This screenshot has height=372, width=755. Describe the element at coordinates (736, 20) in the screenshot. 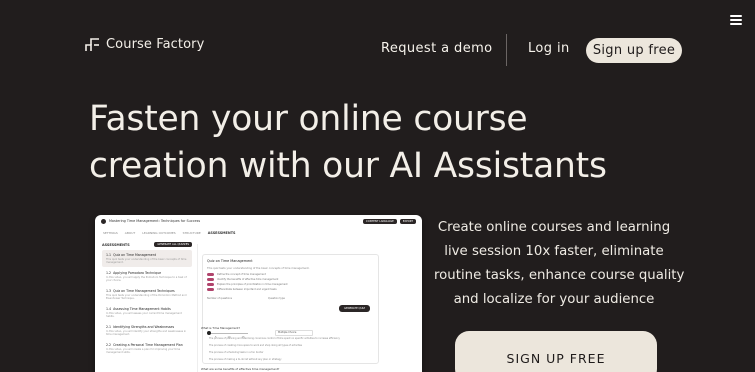

I see `menu-hamburger-icon` at that location.